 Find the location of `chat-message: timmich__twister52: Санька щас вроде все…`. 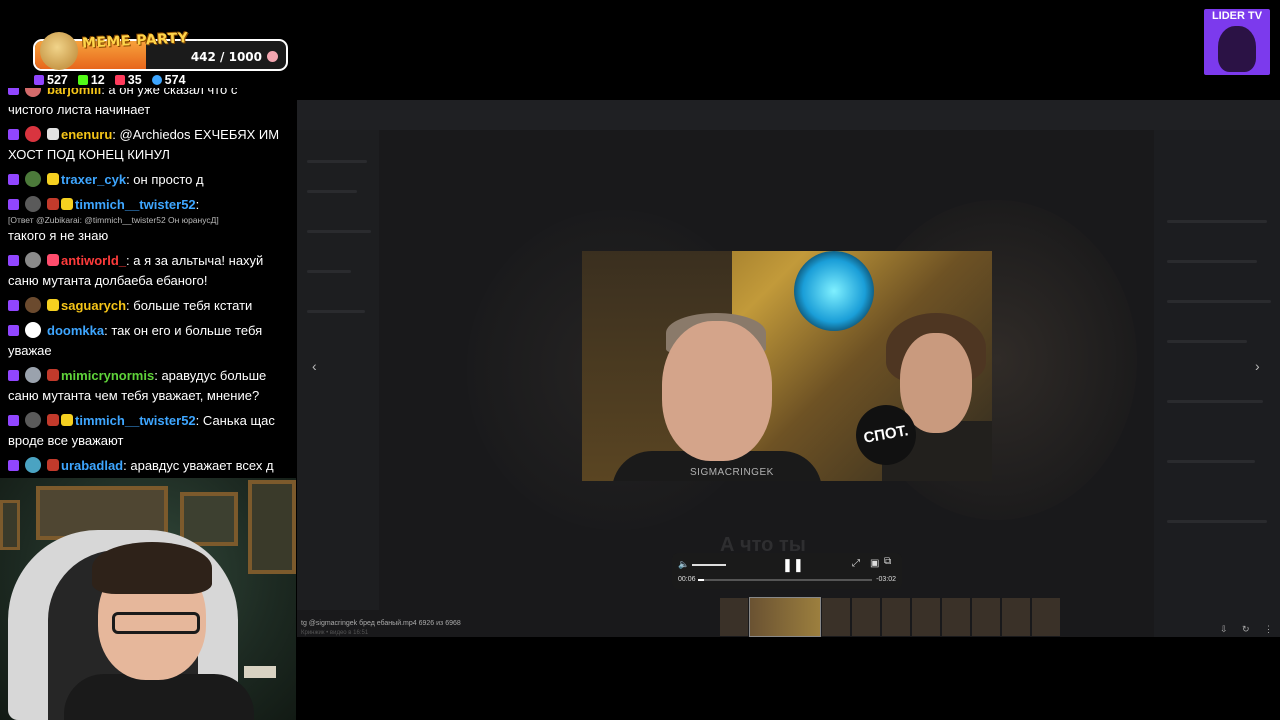

chat-message: timmich__twister52: Санька щас вроде все… is located at coordinates (141, 430).